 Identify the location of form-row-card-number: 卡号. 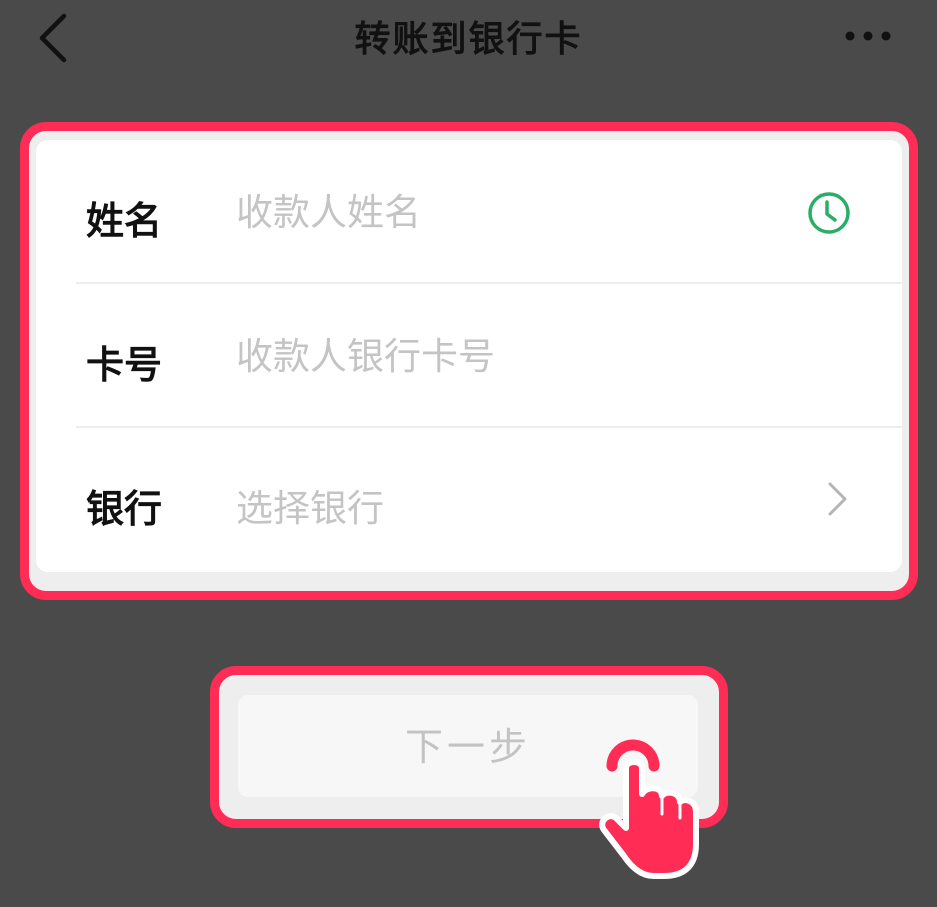
(469, 356).